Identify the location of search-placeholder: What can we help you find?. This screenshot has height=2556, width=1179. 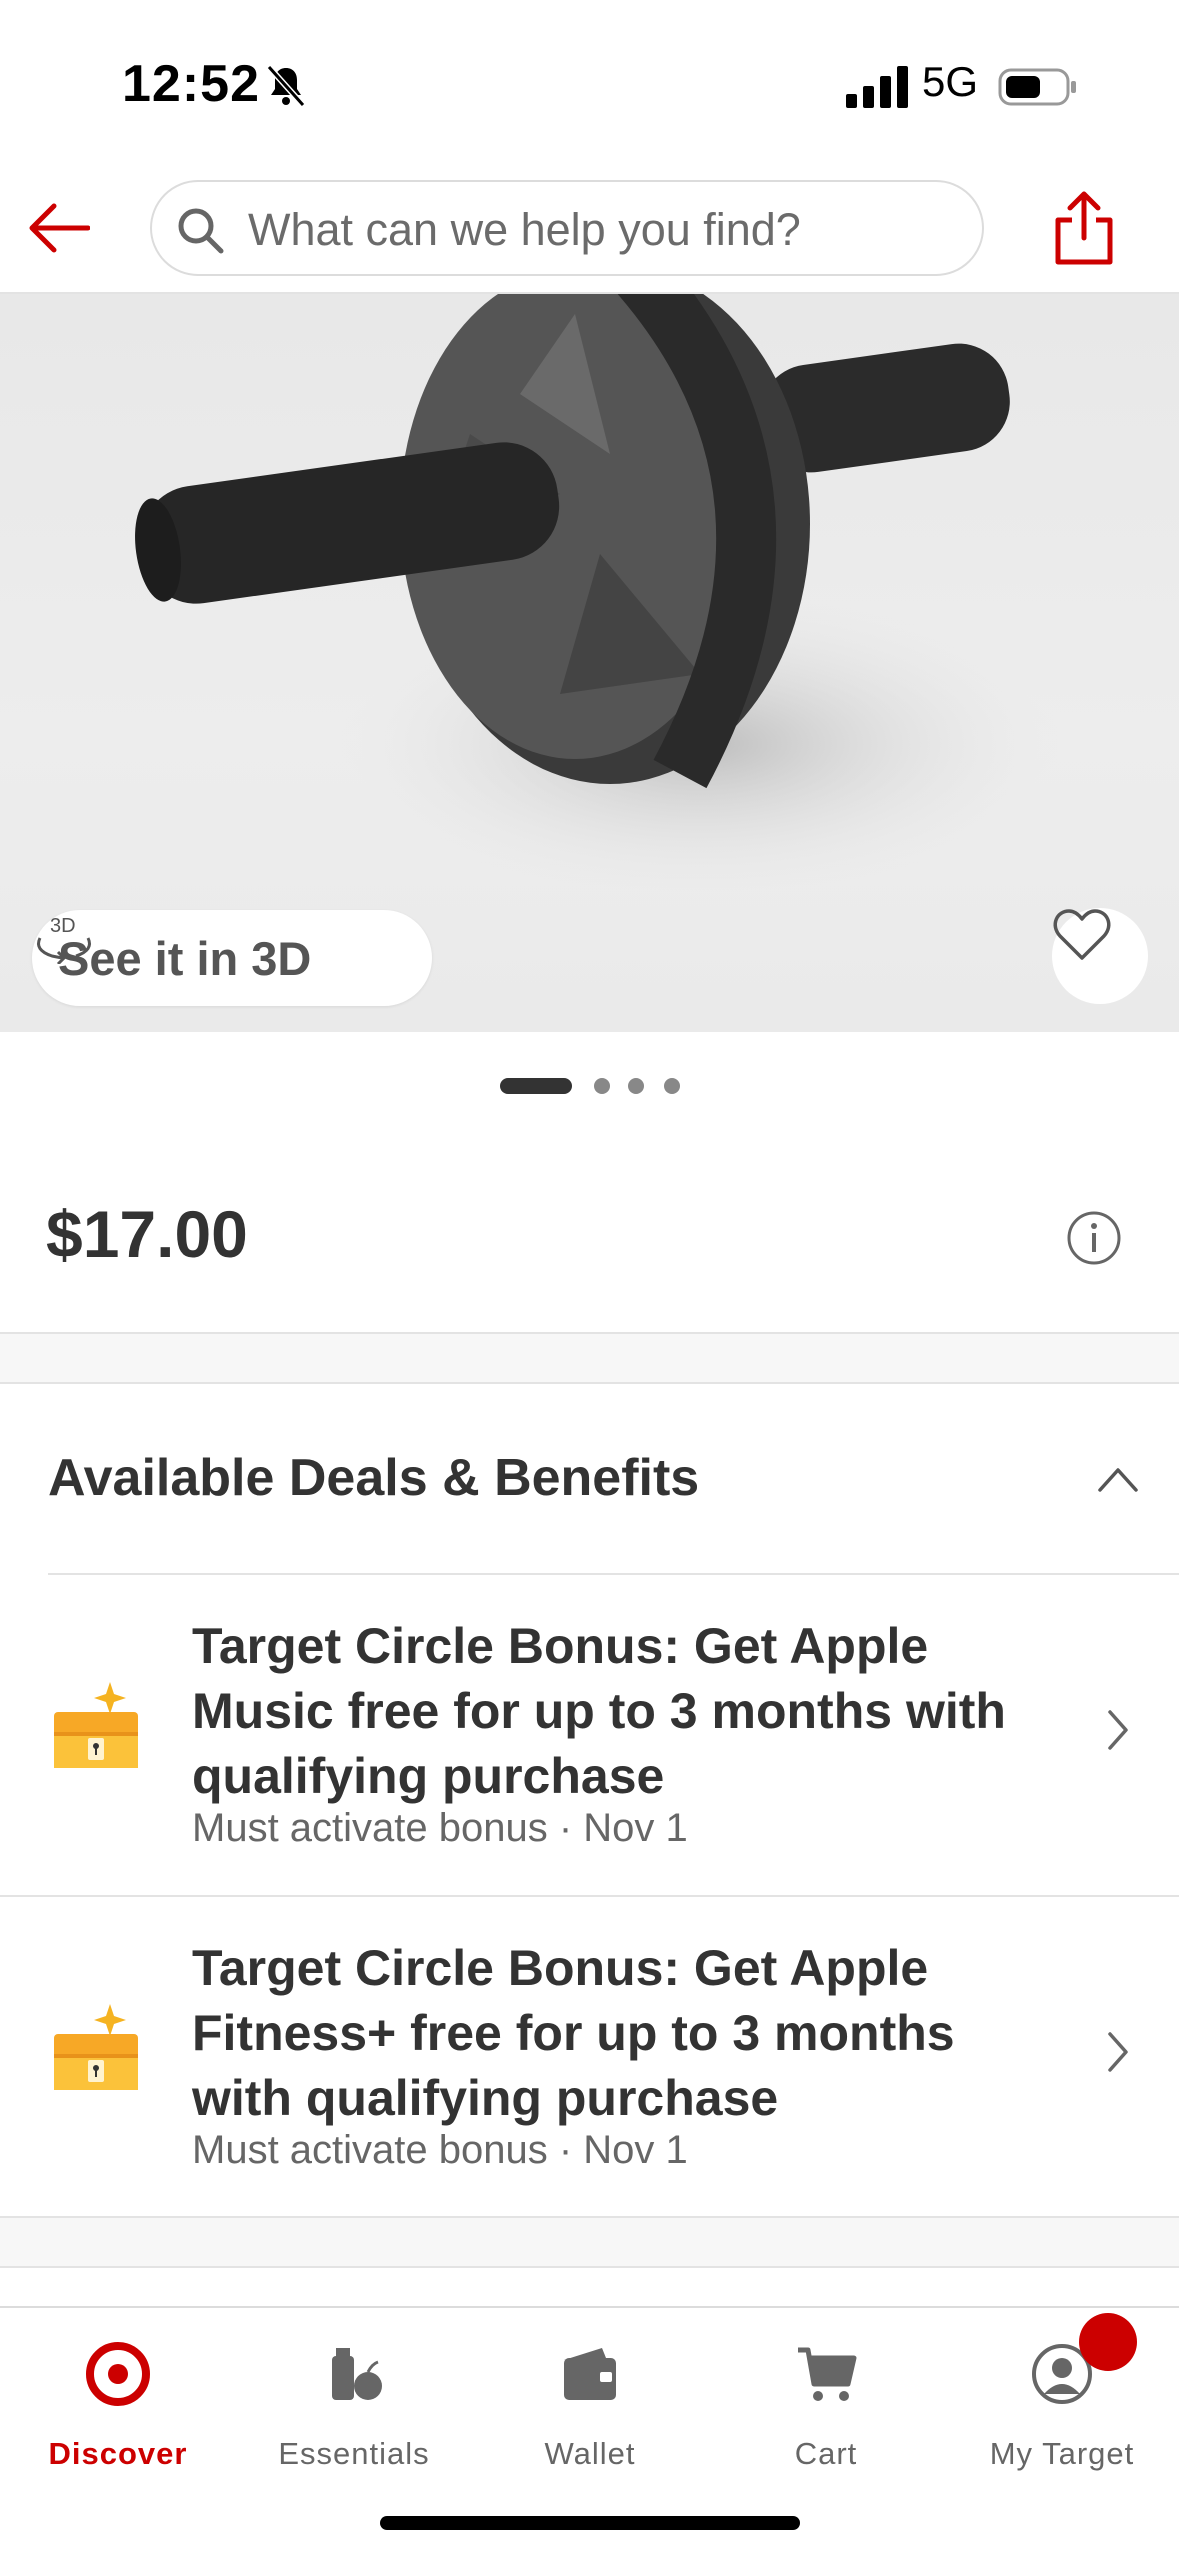
(524, 229).